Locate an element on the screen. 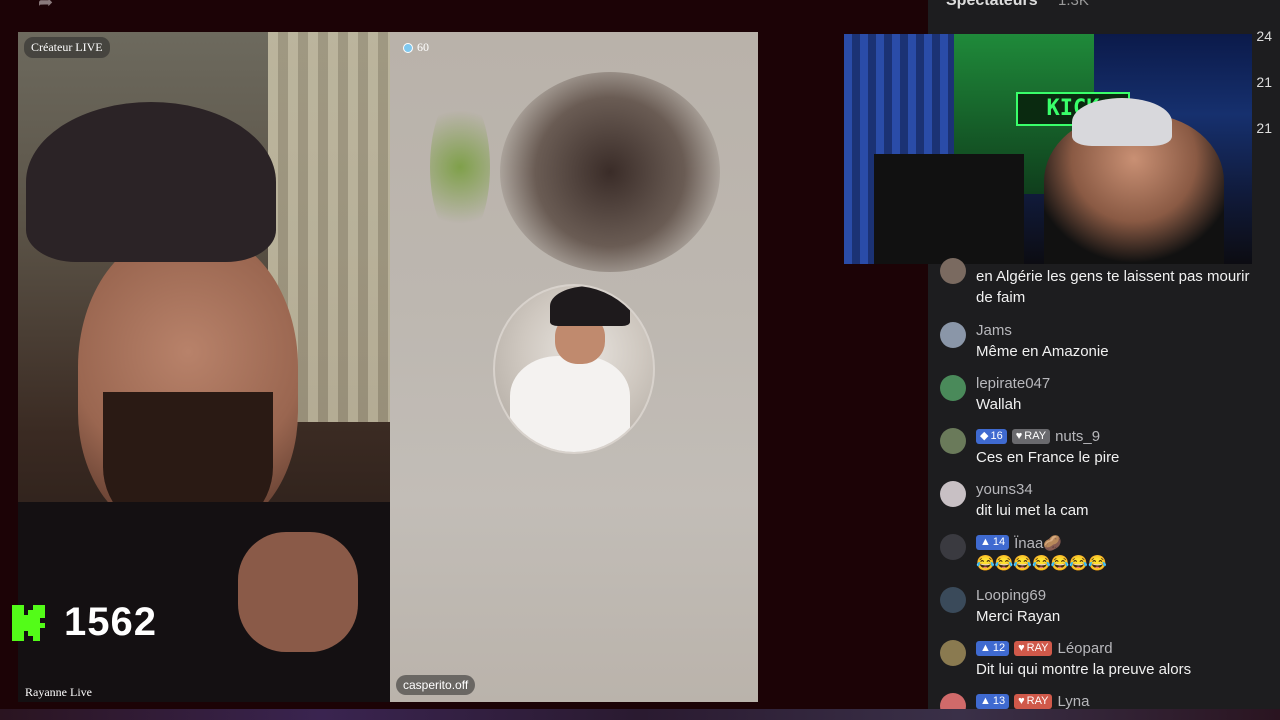  chat-message-text: Merci Rayan is located at coordinates (1018, 616).